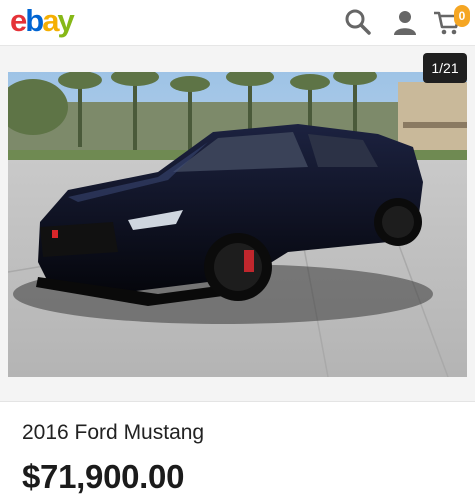  Describe the element at coordinates (405, 22) in the screenshot. I see `user-icon` at that location.